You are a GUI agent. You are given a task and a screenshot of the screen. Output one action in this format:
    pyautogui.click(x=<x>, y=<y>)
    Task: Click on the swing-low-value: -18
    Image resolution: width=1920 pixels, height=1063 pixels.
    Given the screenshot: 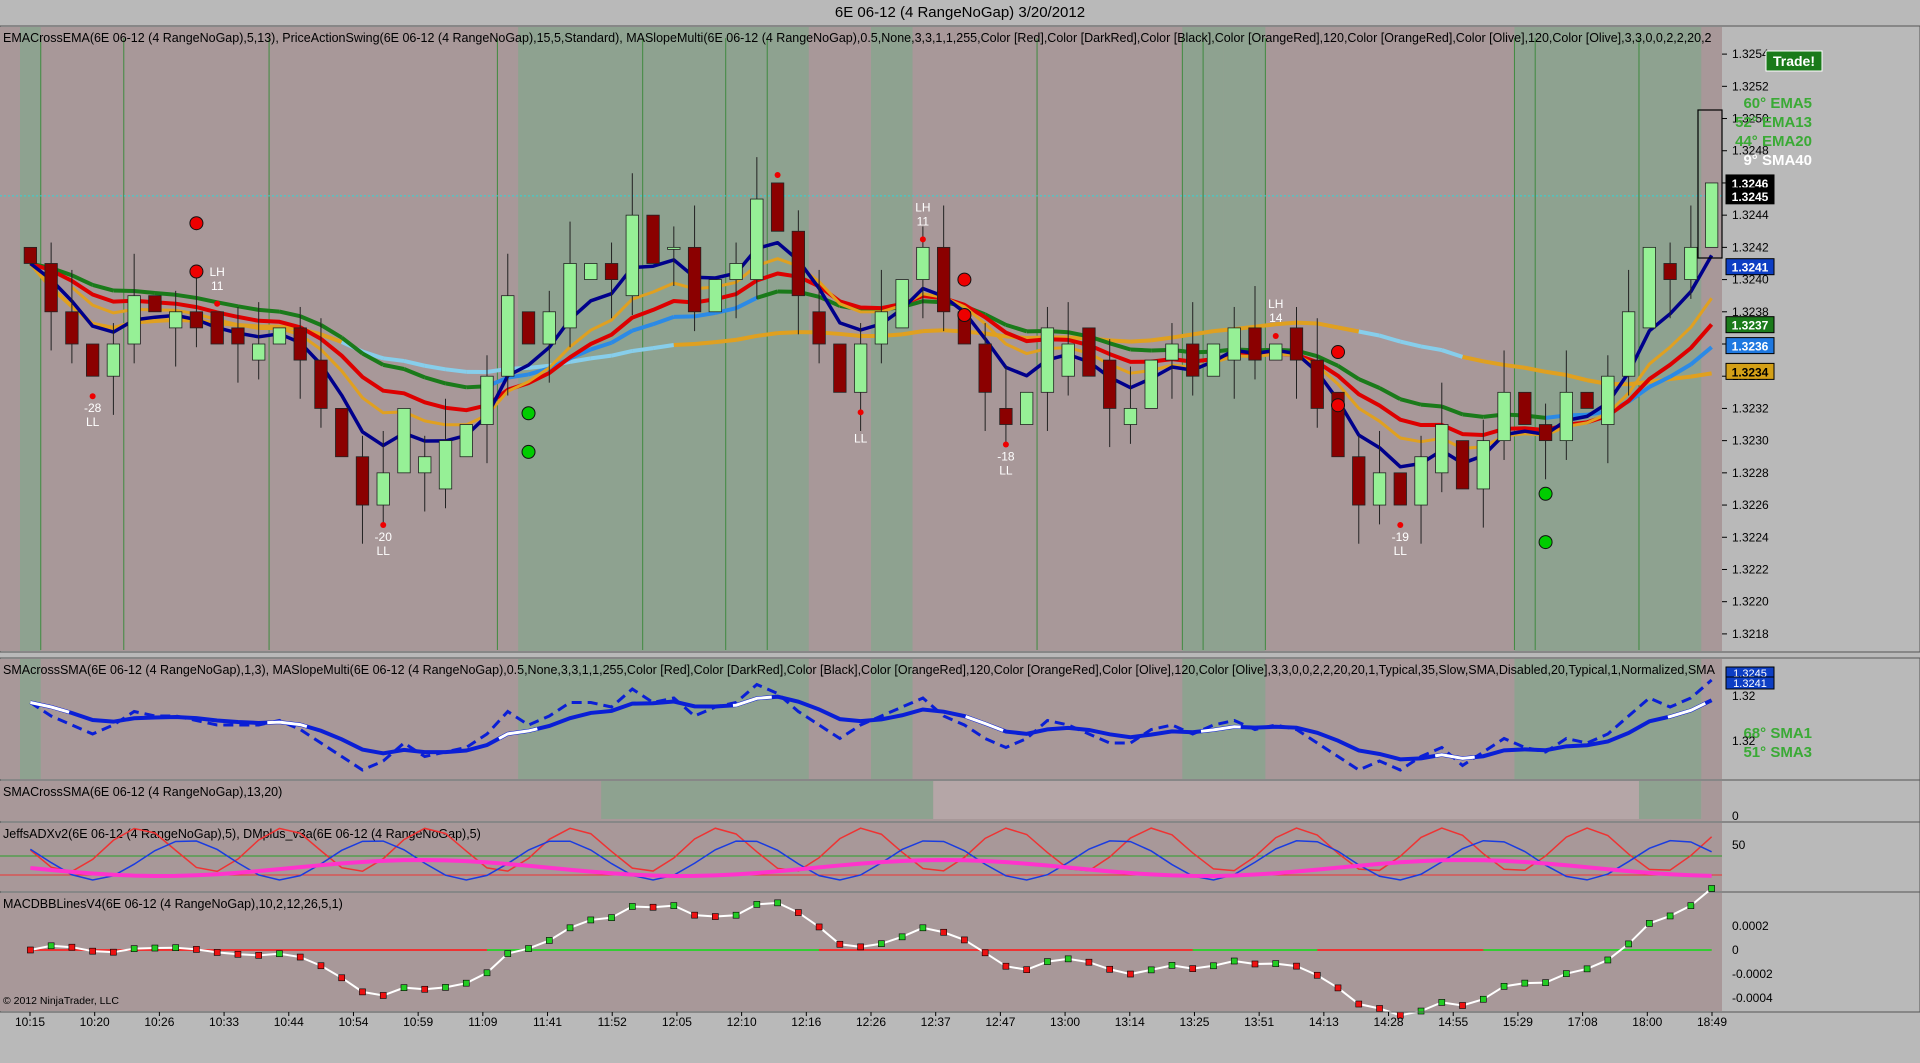 What is the action you would take?
    pyautogui.click(x=1006, y=457)
    